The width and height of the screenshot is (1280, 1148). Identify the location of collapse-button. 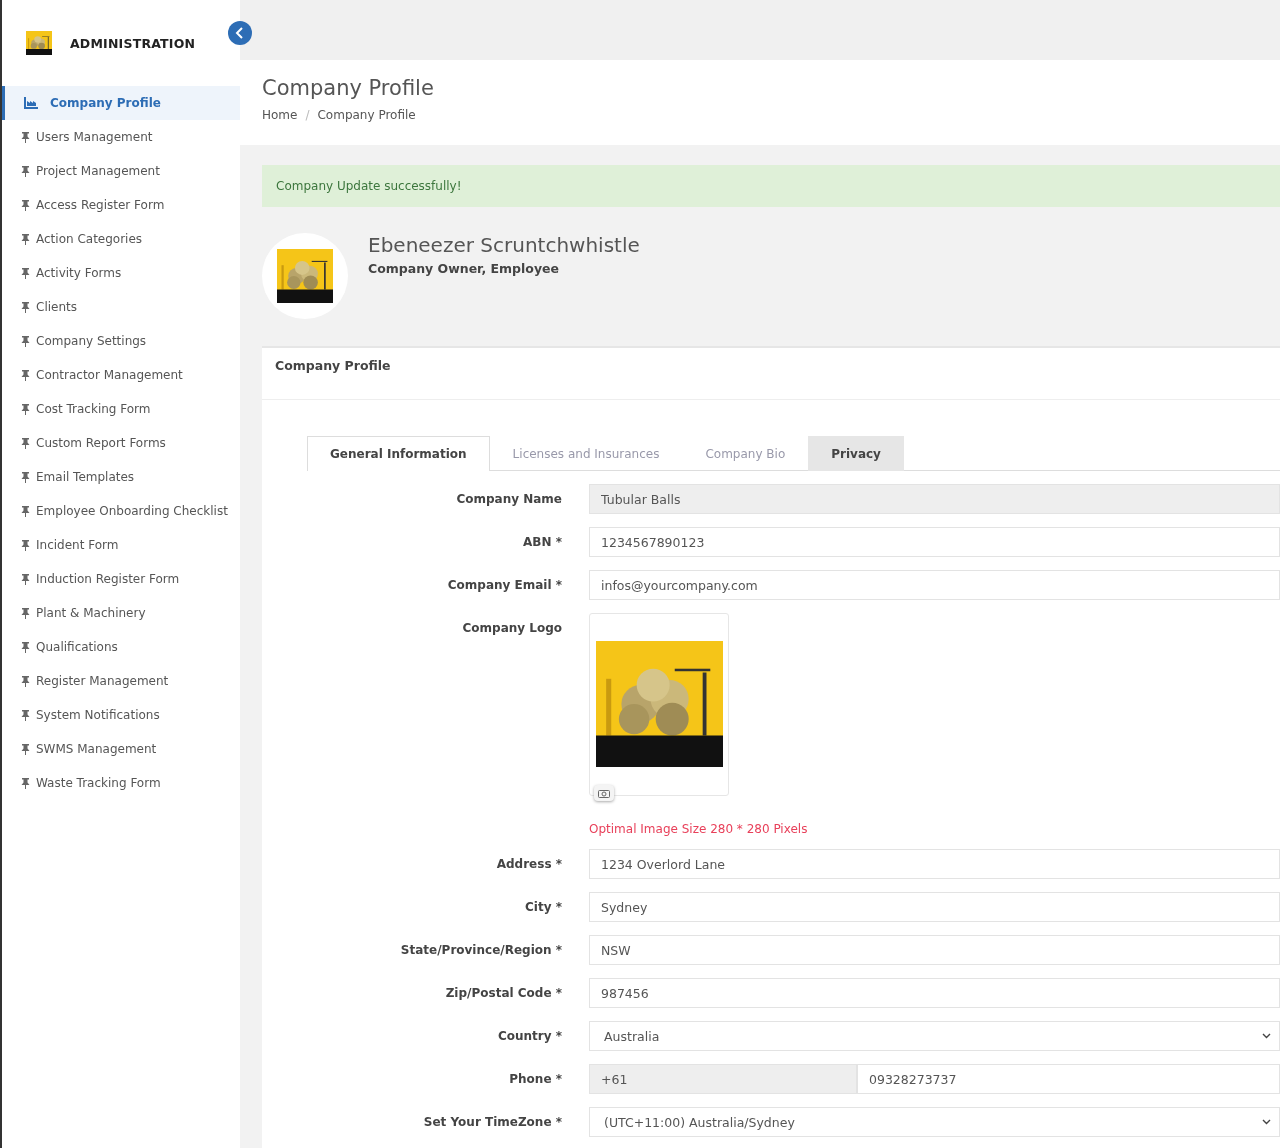
(240, 33).